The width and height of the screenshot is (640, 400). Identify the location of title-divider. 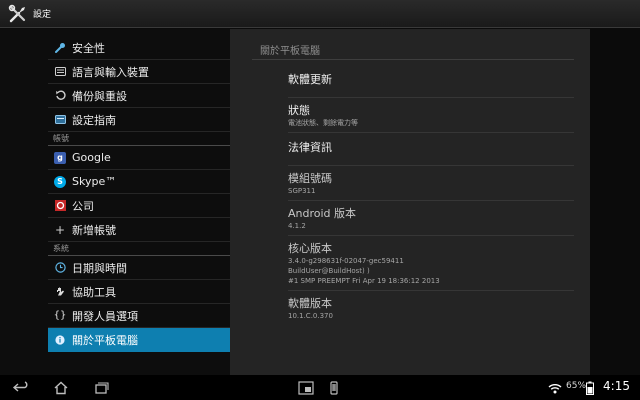
(413, 59).